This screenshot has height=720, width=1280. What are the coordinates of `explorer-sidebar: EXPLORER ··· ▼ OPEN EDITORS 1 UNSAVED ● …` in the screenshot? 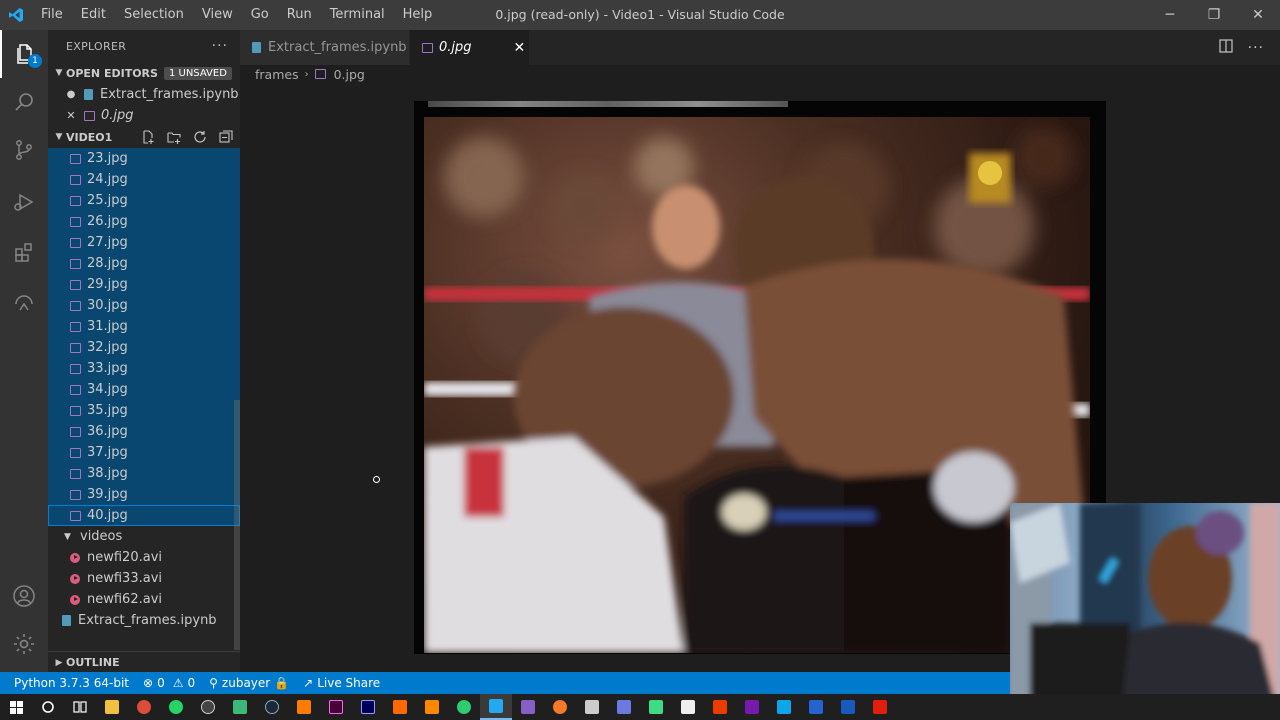 It's located at (144, 351).